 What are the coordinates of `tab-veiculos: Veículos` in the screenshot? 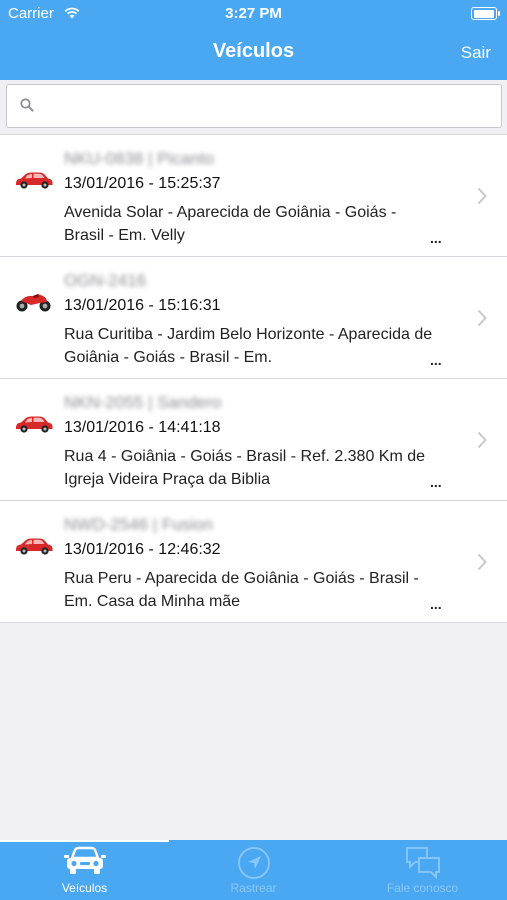 It's located at (84, 870).